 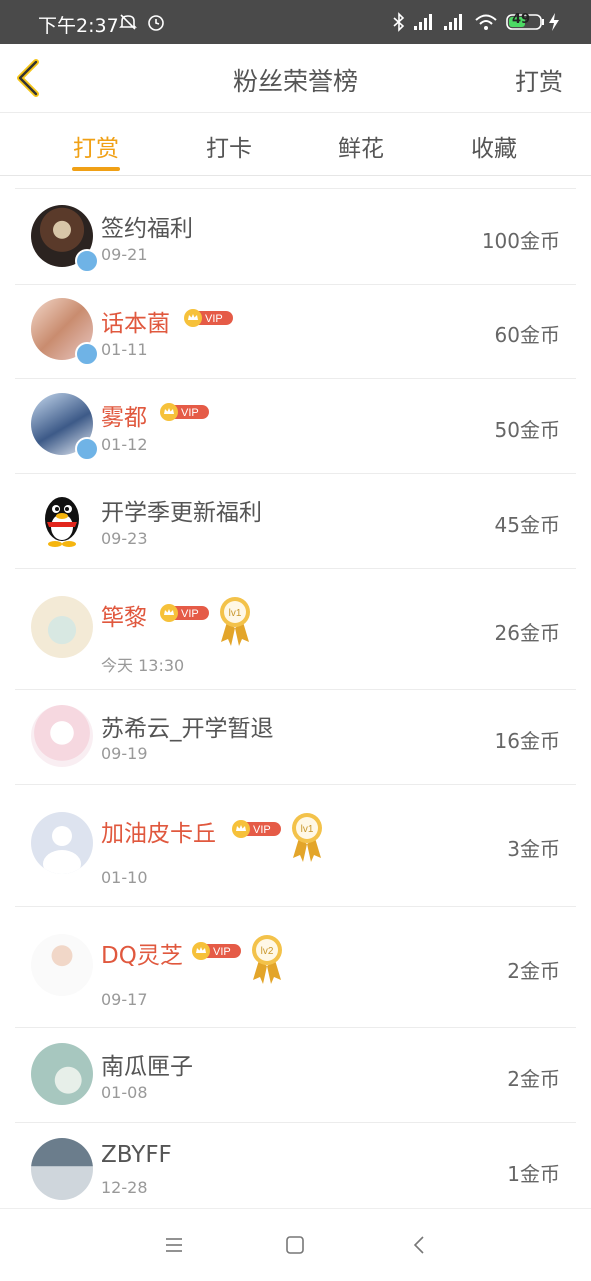 What do you see at coordinates (124, 618) in the screenshot?
I see `user-name: 筚黎` at bounding box center [124, 618].